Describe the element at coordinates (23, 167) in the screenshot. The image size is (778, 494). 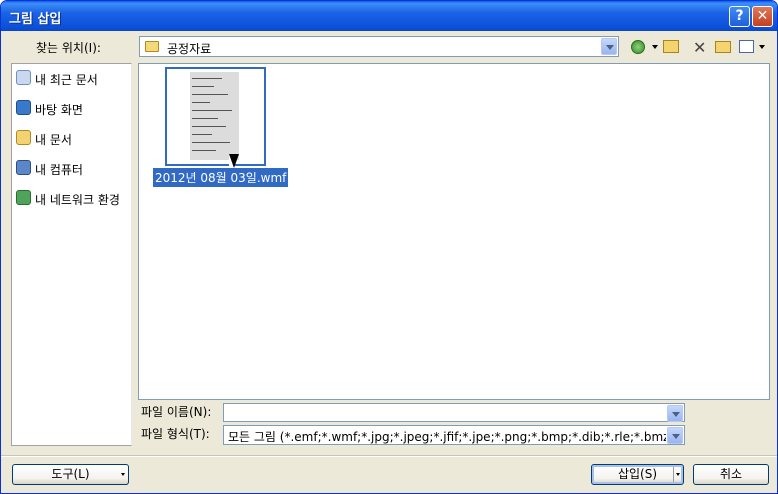
I see `my-computer-icon` at that location.